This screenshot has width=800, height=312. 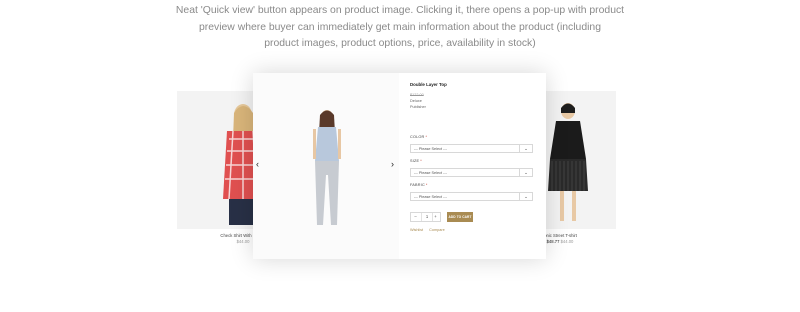 I want to click on color-select: --- Please Select --- ⌄, so click(x=471, y=148).